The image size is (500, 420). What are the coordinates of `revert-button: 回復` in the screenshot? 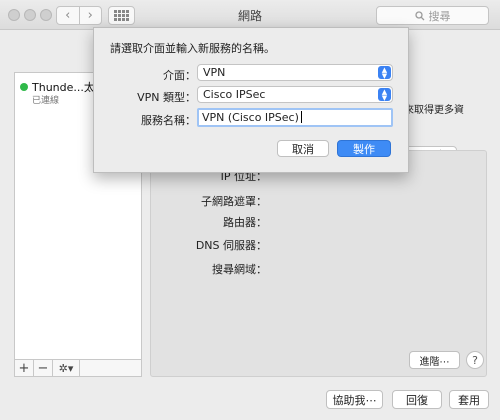 It's located at (417, 399).